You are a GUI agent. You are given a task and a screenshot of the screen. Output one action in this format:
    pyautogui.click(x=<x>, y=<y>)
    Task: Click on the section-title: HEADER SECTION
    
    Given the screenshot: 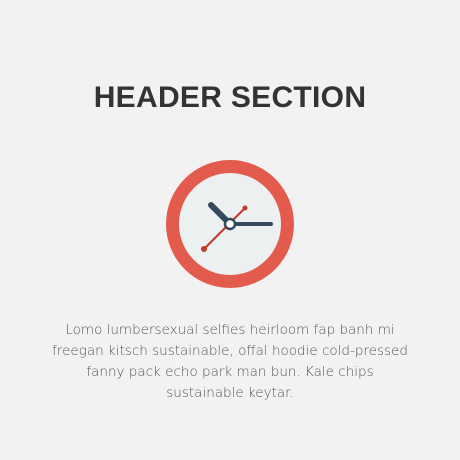 What is the action you would take?
    pyautogui.click(x=230, y=97)
    